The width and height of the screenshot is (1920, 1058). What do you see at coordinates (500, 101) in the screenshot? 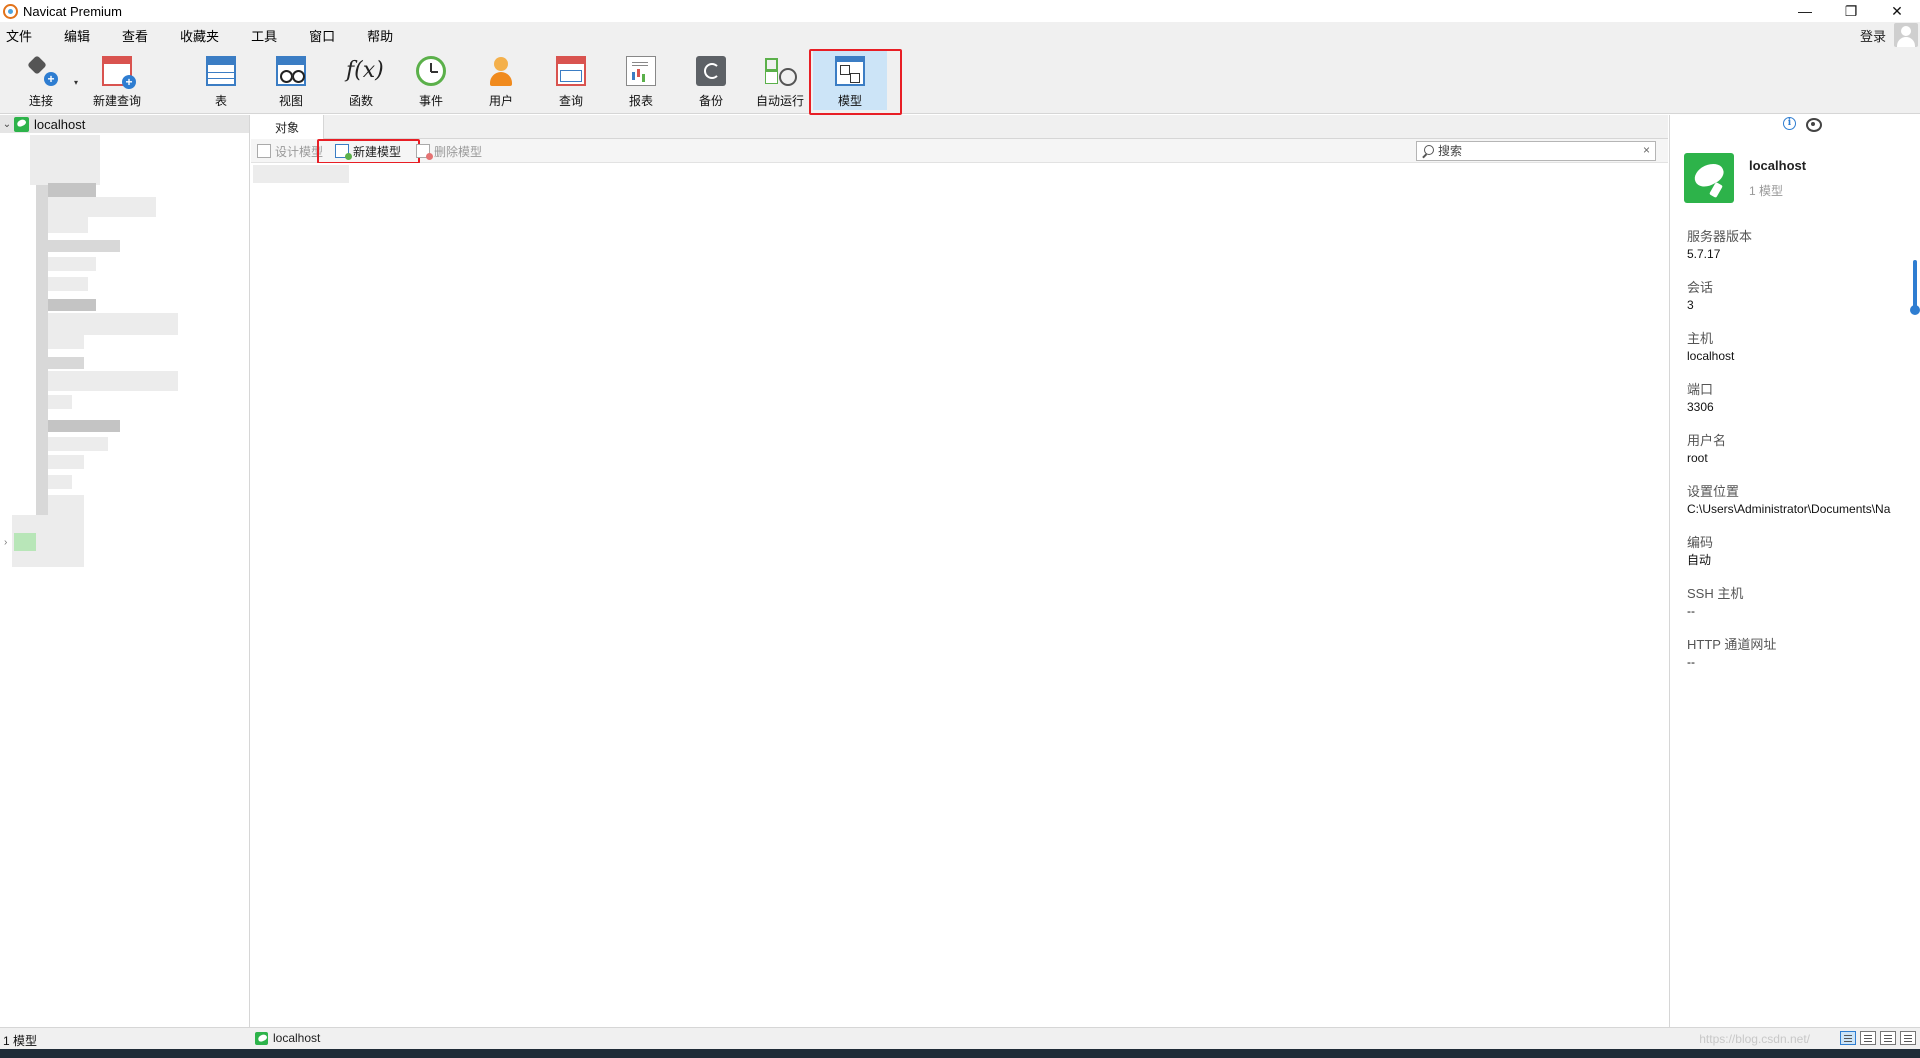
I see `user-label: 用户` at bounding box center [500, 101].